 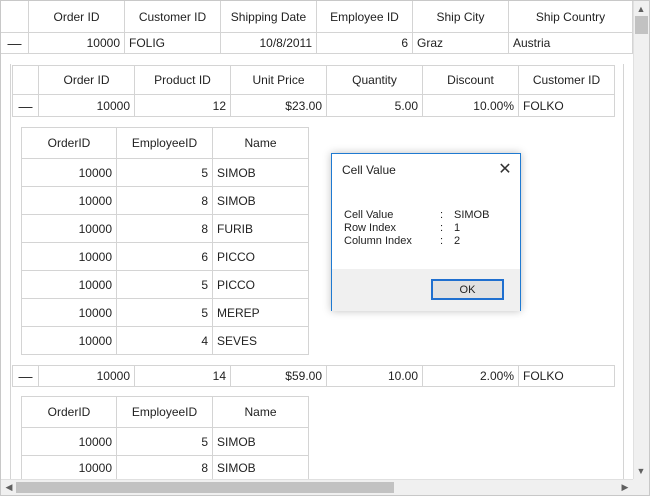 I want to click on cell-discount: 2.00%, so click(x=471, y=376).